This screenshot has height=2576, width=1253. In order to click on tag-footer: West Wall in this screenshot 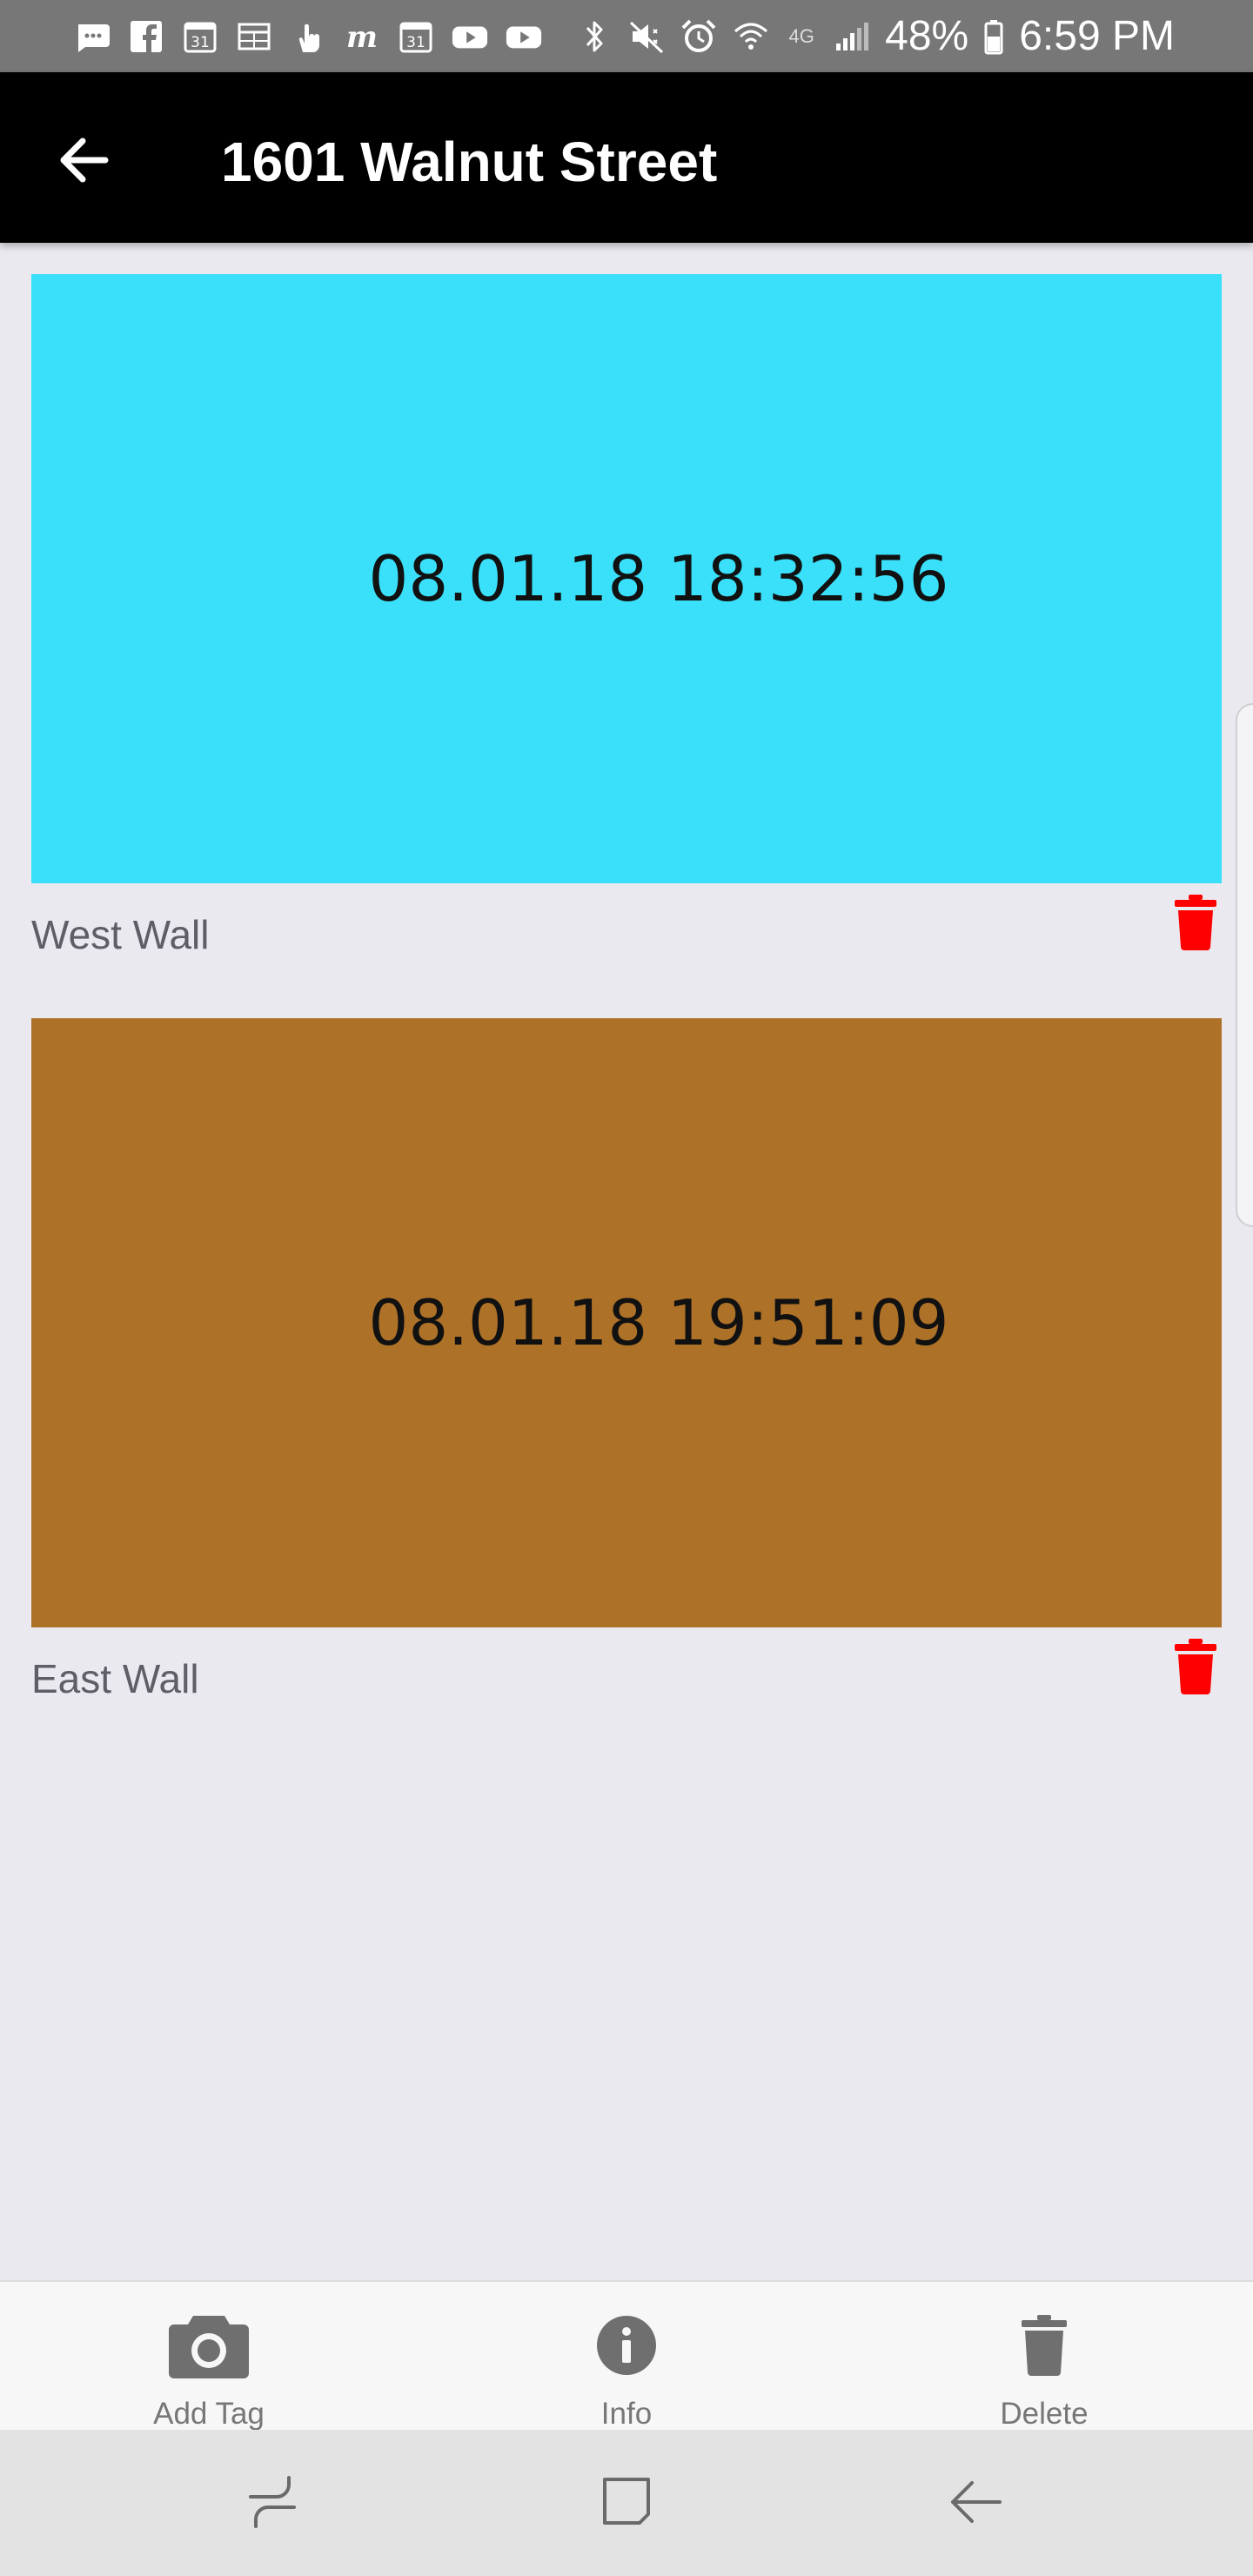, I will do `click(626, 931)`.